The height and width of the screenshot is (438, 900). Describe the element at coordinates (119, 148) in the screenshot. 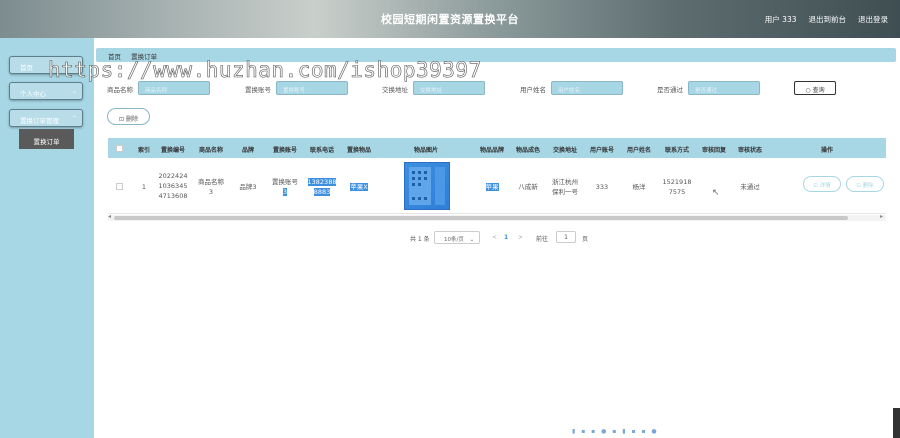

I see `select-all-checkbox` at that location.